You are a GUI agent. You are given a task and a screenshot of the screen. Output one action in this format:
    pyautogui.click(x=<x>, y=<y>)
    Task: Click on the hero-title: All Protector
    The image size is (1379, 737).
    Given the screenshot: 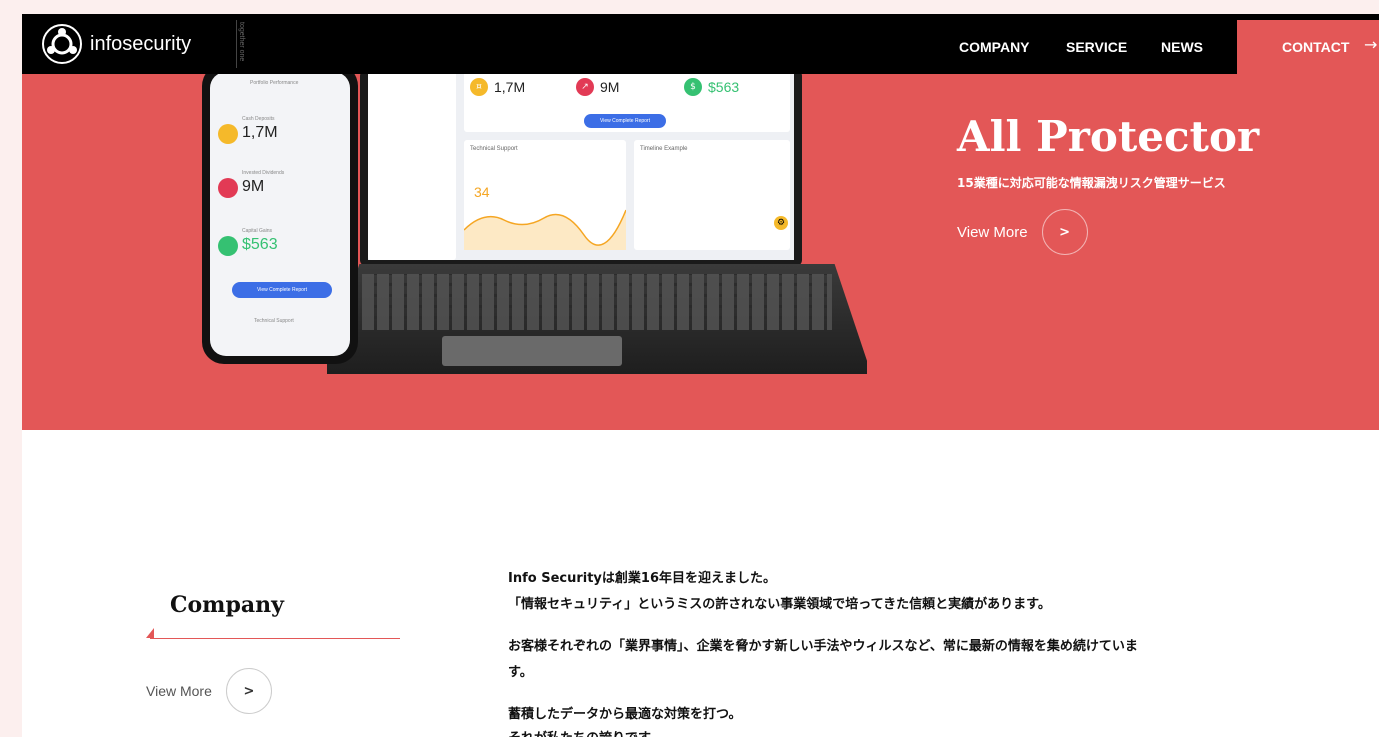 What is the action you would take?
    pyautogui.click(x=1108, y=136)
    